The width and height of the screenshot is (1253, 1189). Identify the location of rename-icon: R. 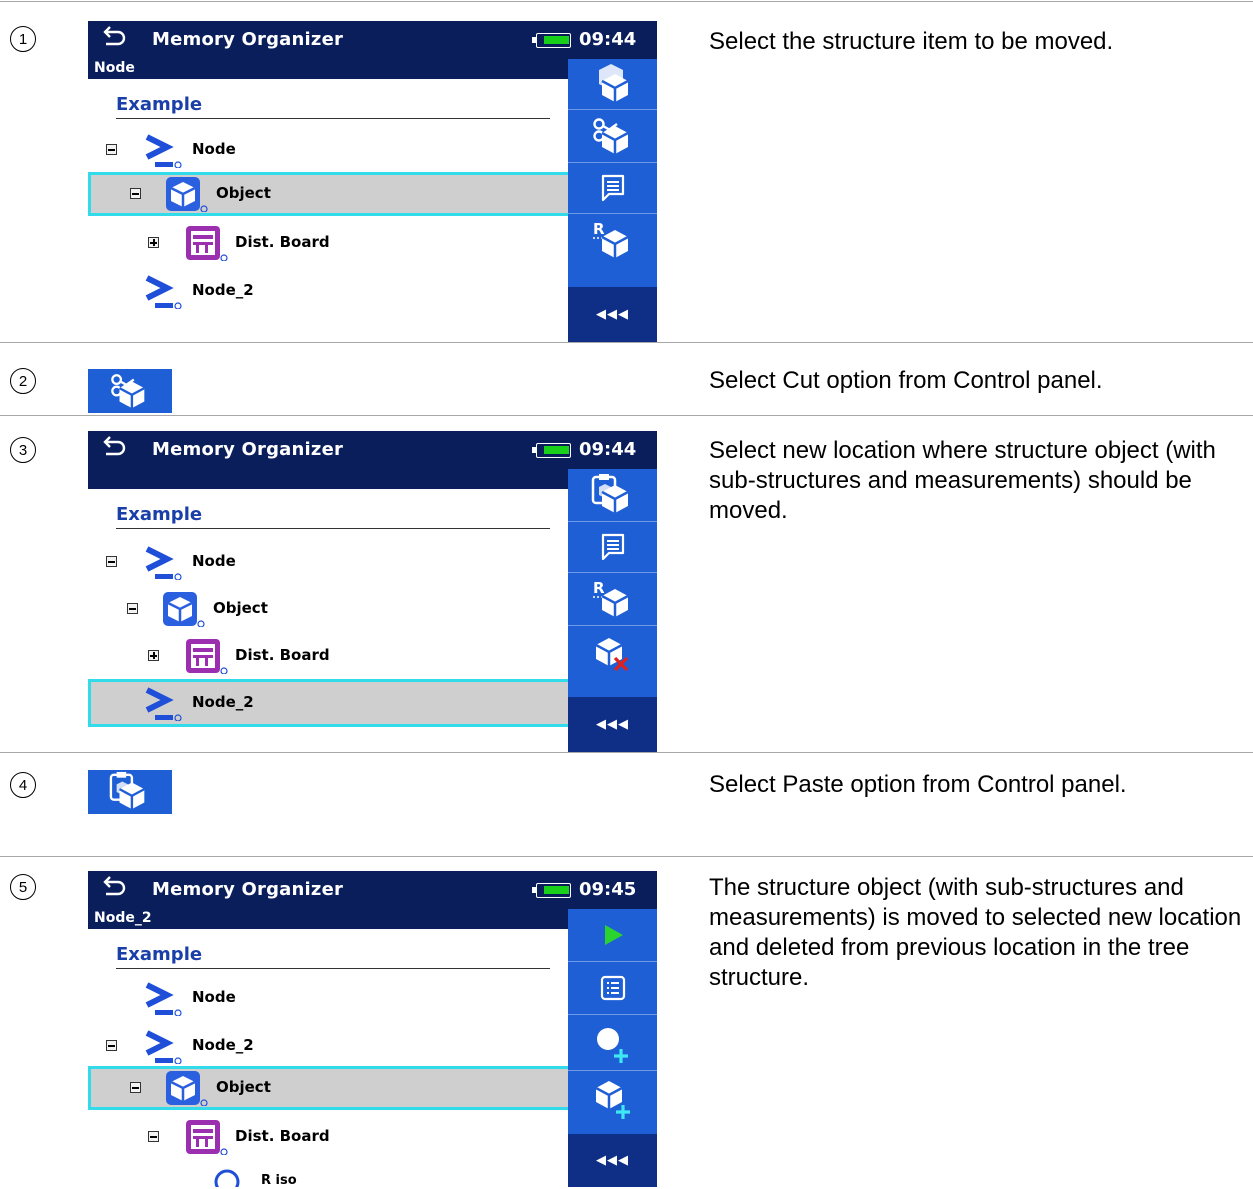
(610, 240).